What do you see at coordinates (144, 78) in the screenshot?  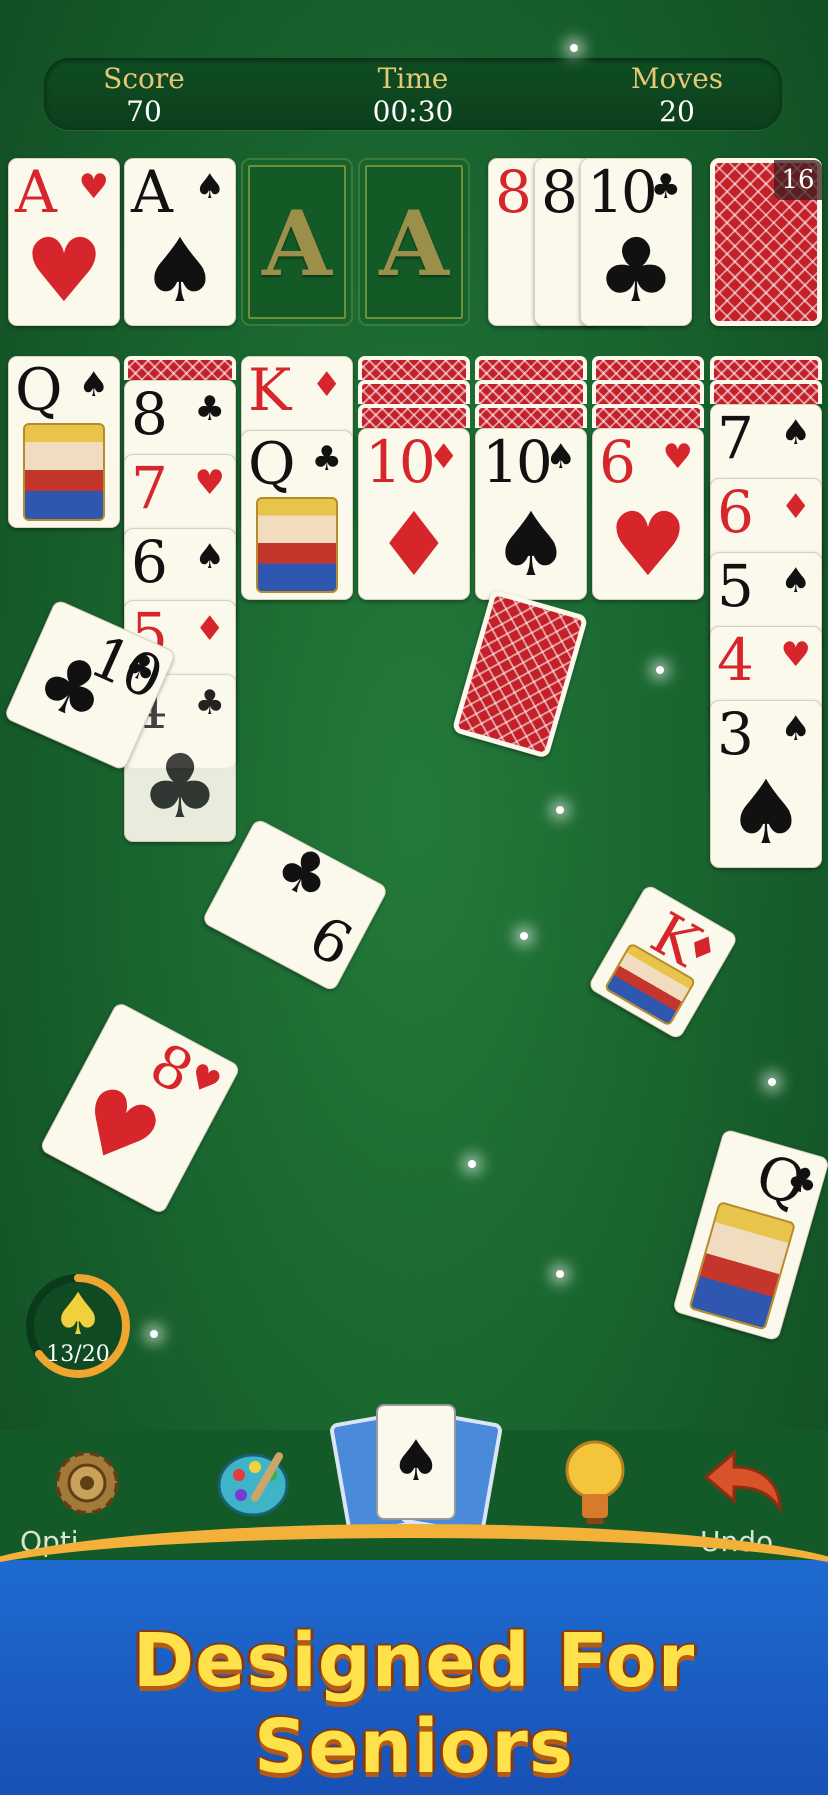 I see `score-label: Score` at bounding box center [144, 78].